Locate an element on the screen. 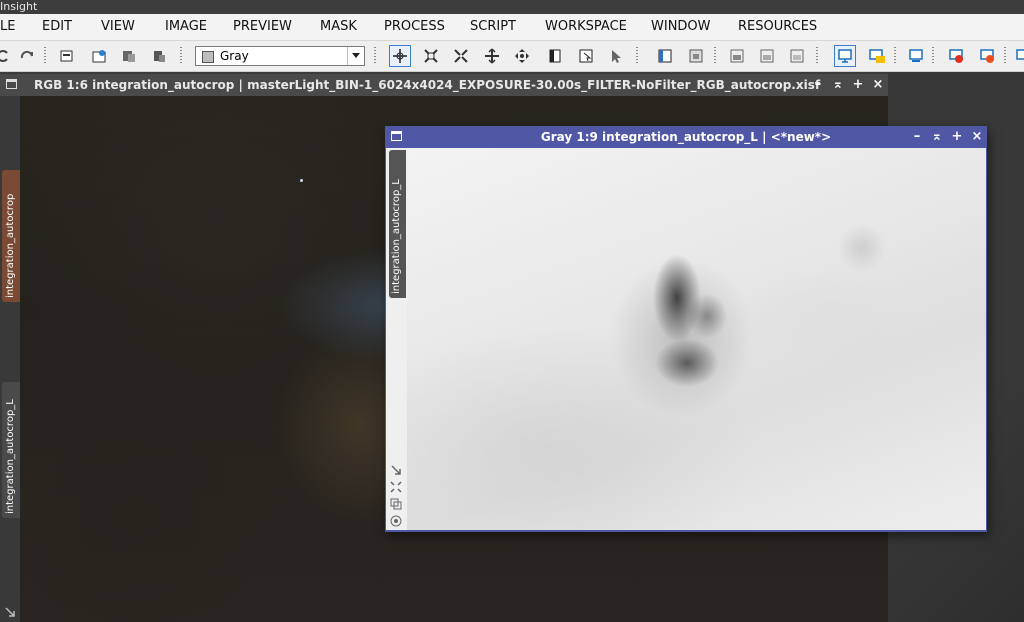  view-tab-integration-autocrop-l: integration_autocrop_L is located at coordinates (11, 450).